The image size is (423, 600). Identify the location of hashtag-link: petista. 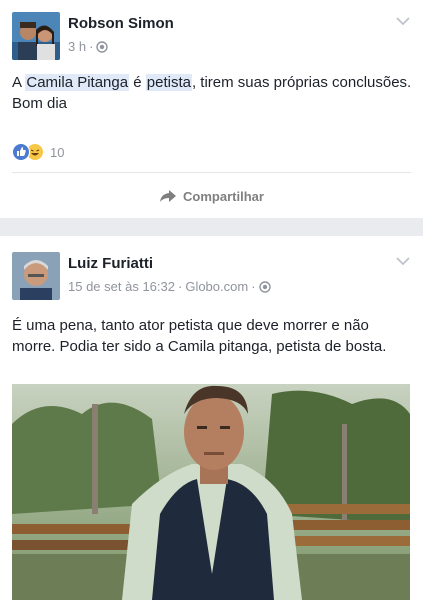
(168, 82).